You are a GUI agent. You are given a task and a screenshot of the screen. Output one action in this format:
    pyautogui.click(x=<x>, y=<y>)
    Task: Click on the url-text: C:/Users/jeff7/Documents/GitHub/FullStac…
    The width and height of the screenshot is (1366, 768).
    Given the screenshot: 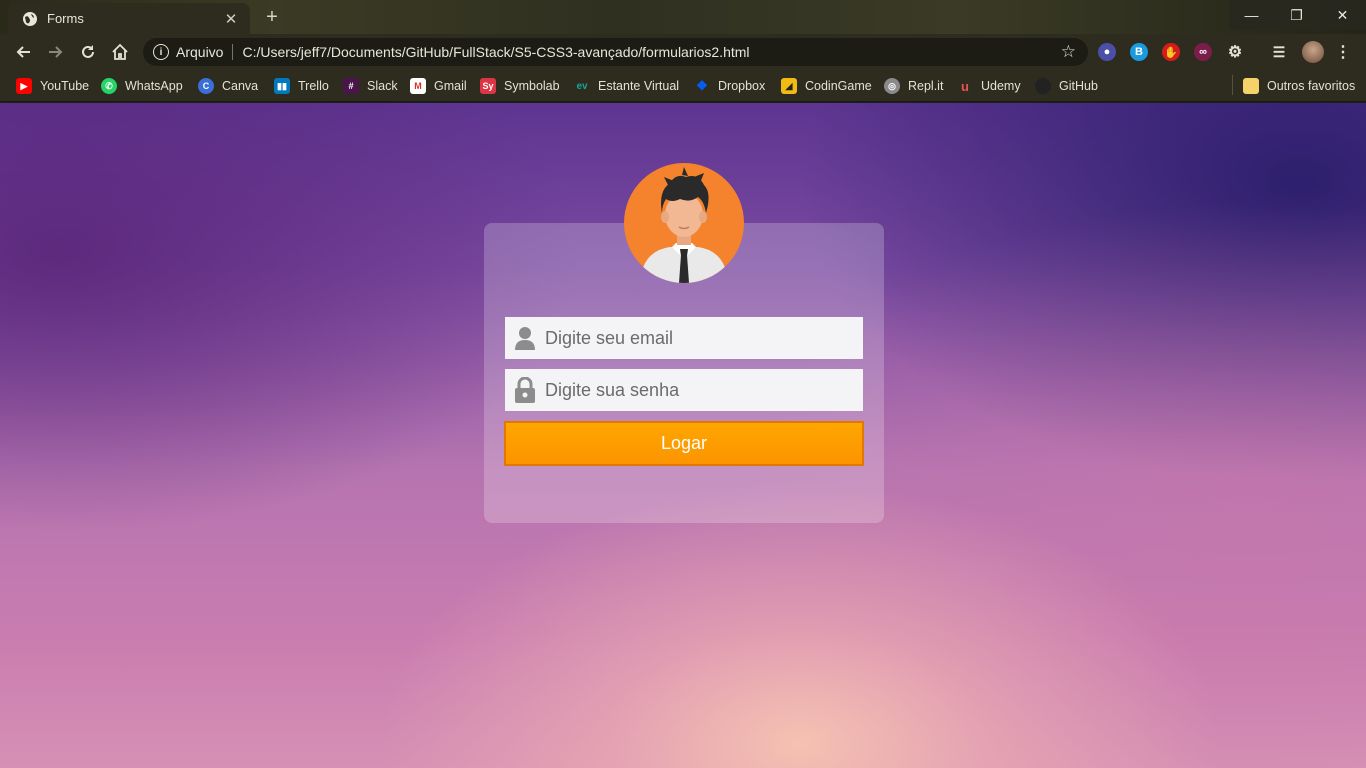 What is the action you would take?
    pyautogui.click(x=496, y=52)
    